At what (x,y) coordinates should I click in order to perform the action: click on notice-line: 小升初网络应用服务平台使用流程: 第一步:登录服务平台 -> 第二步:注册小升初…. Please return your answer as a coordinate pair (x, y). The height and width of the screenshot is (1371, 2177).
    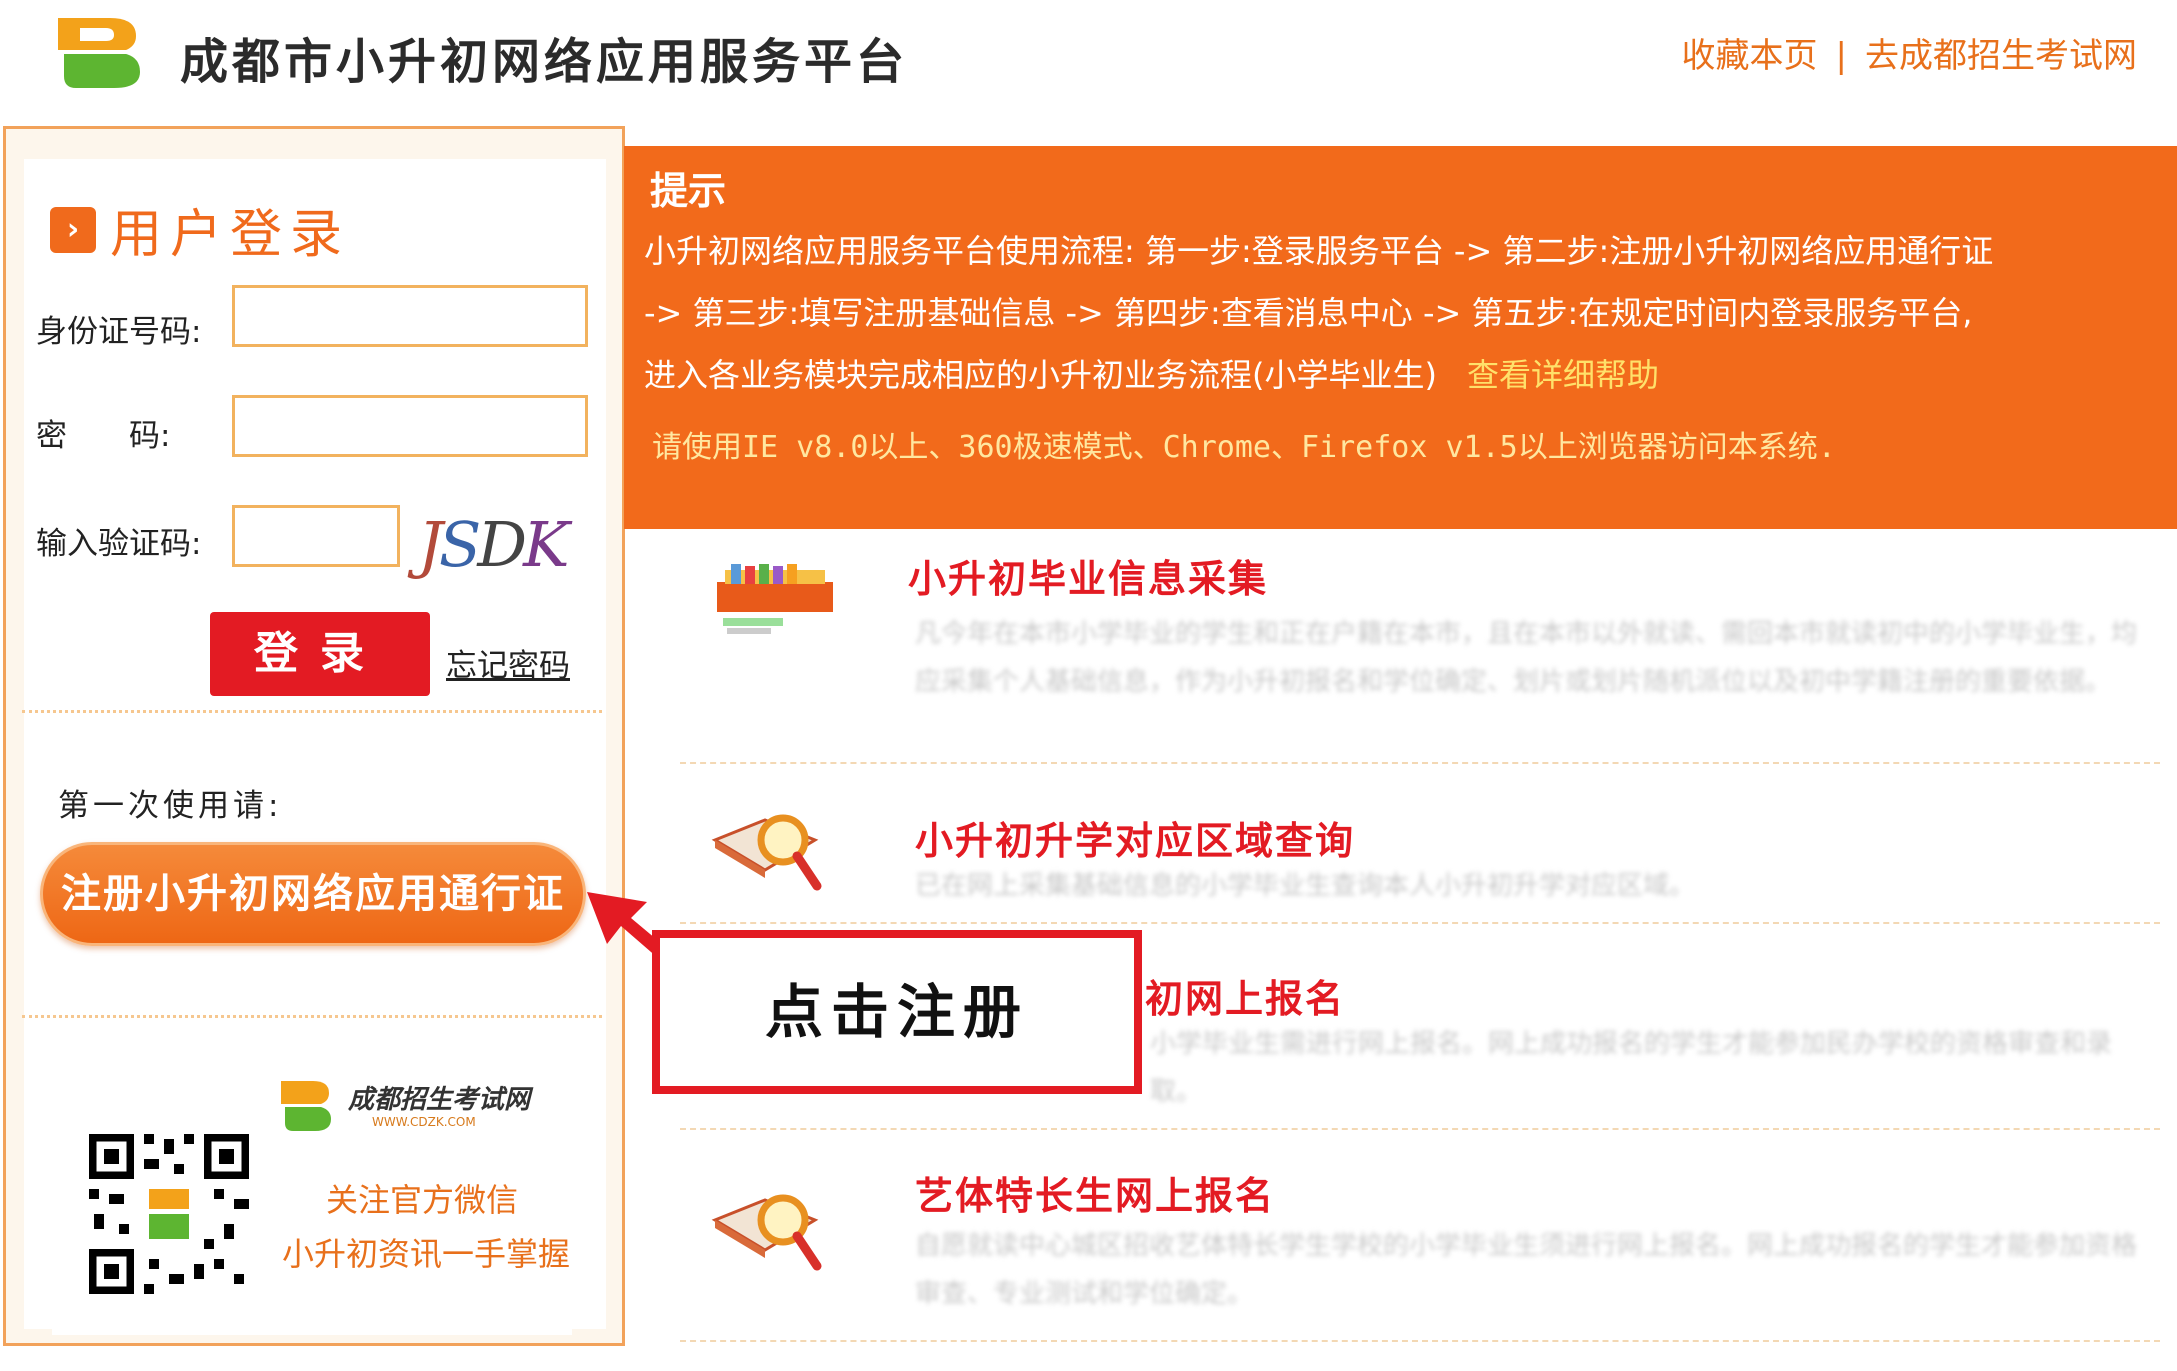
    Looking at the image, I should click on (1319, 251).